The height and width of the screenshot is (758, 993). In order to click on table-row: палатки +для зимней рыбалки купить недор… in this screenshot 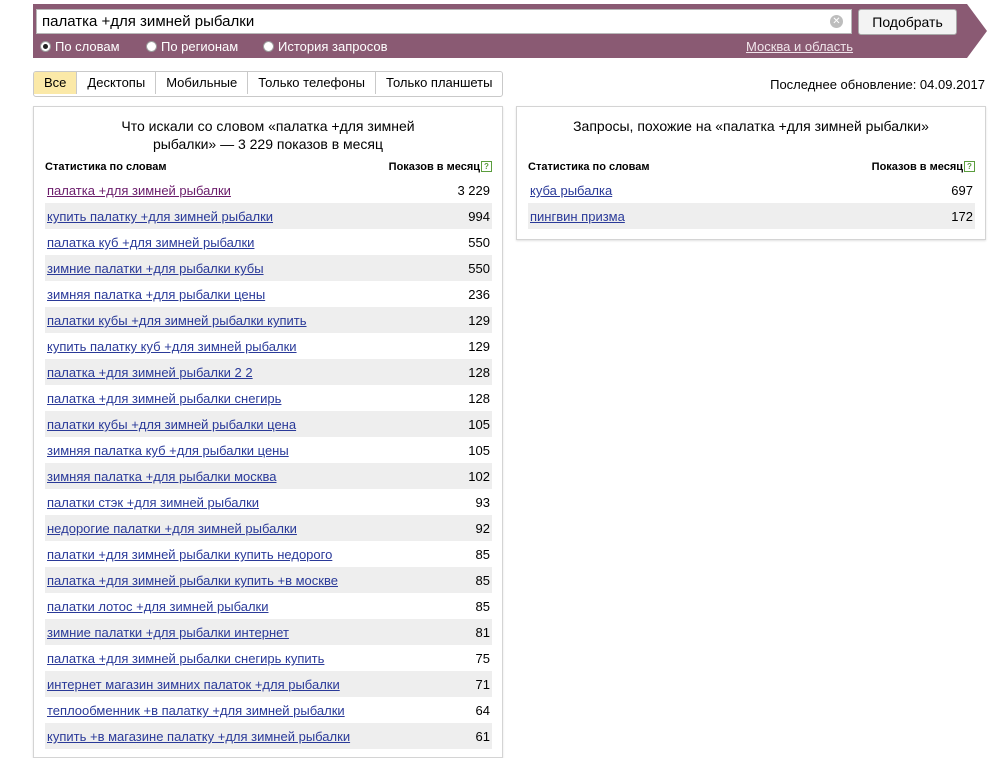, I will do `click(268, 554)`.